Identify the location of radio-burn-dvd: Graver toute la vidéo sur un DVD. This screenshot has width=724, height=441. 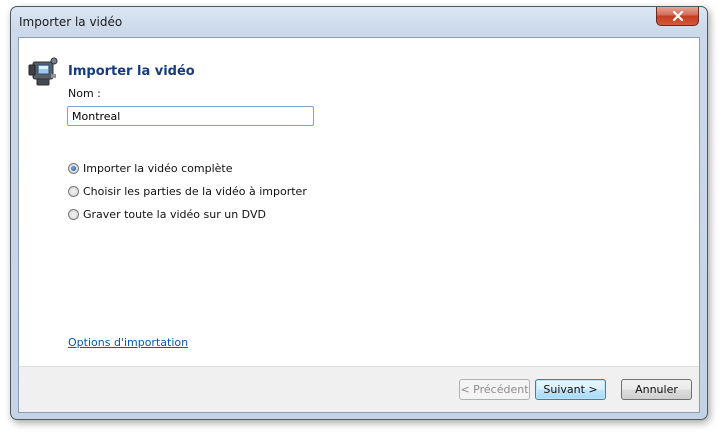
(167, 214).